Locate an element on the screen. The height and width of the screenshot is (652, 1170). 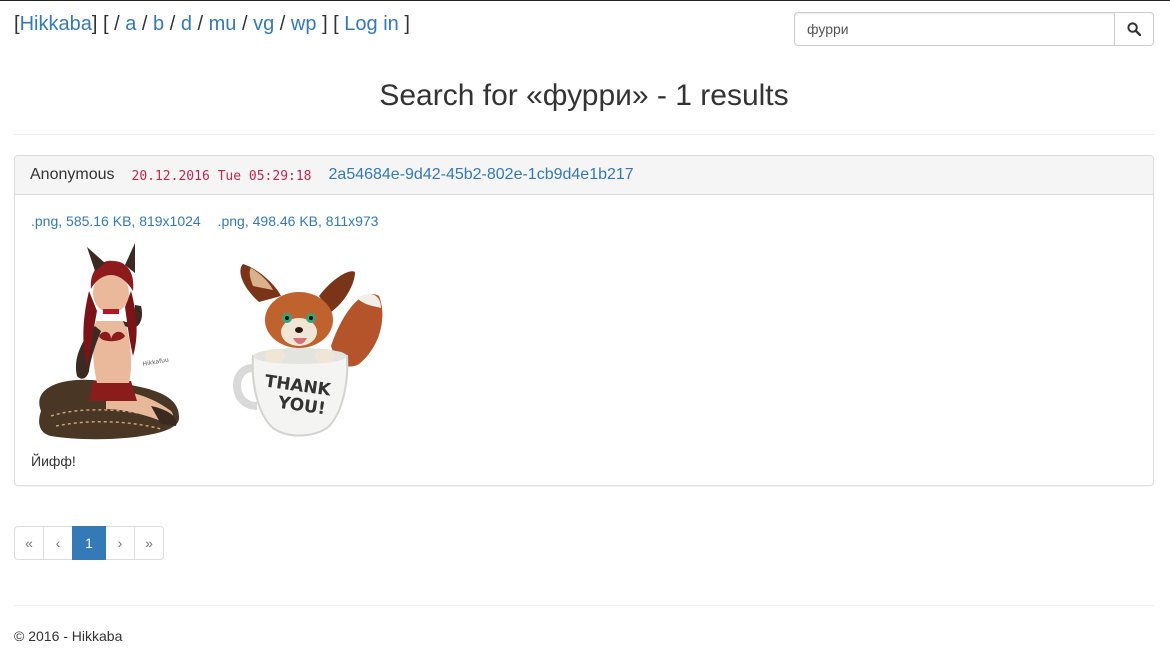
footer-copyright: © 2016 - Hikkaba is located at coordinates (68, 636).